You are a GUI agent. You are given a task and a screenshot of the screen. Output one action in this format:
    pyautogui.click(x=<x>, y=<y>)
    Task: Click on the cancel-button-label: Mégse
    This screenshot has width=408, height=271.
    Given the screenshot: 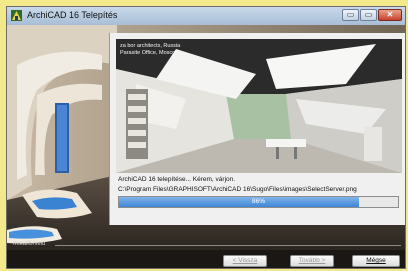 What is the action you would take?
    pyautogui.click(x=376, y=260)
    